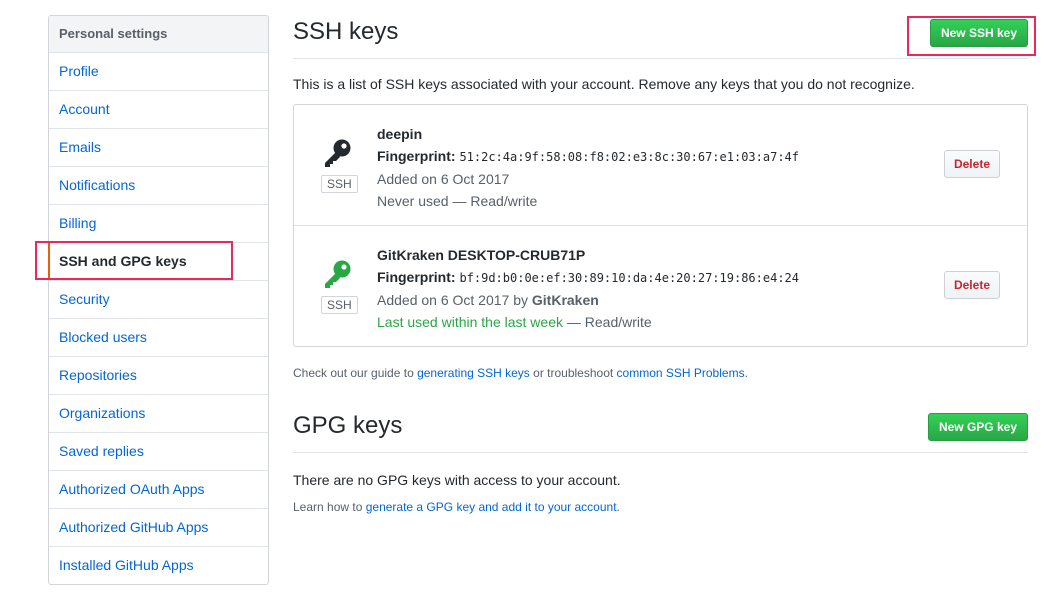  I want to click on common-ssh-problems-link: common SSH Problems, so click(681, 373).